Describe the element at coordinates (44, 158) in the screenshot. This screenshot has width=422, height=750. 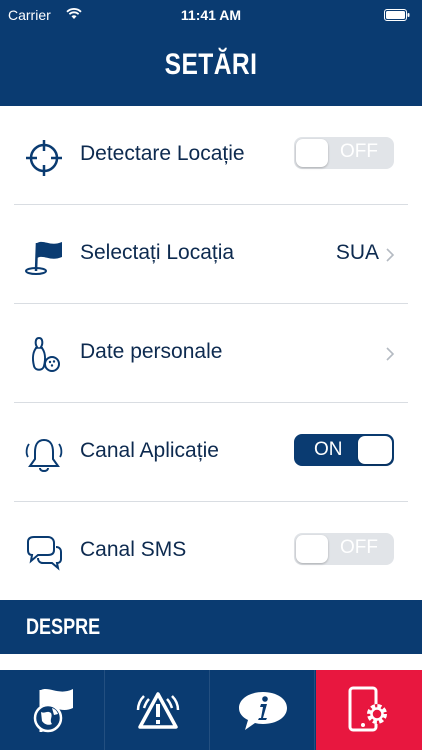
I see `crosshair-icon` at that location.